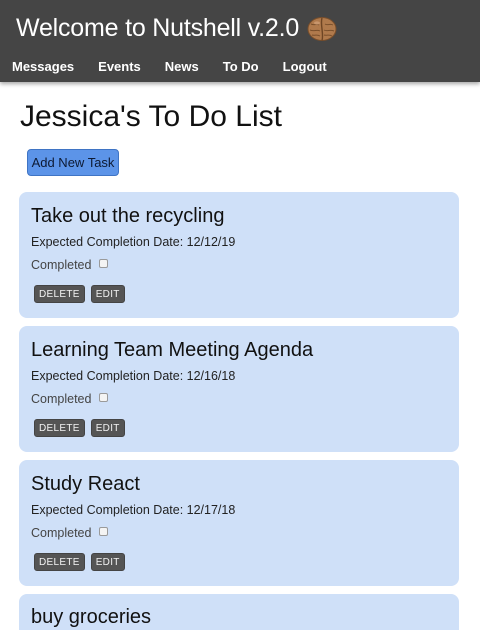 This screenshot has height=630, width=480. What do you see at coordinates (133, 510) in the screenshot?
I see `task-date: Expected Completion Date: 12/17/18` at bounding box center [133, 510].